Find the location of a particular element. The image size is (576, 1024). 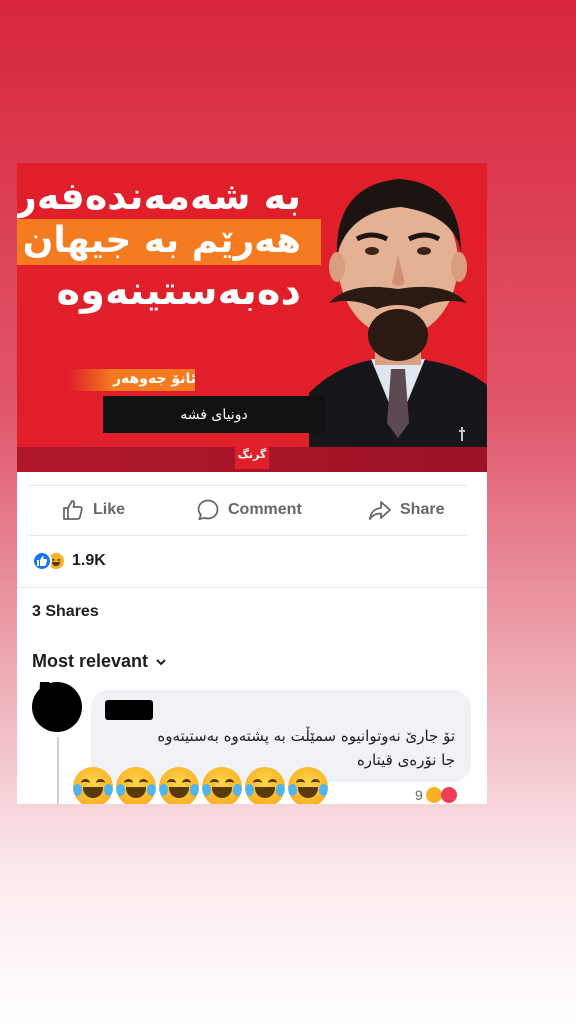

reaction-summary: 1.9K is located at coordinates (69, 561).